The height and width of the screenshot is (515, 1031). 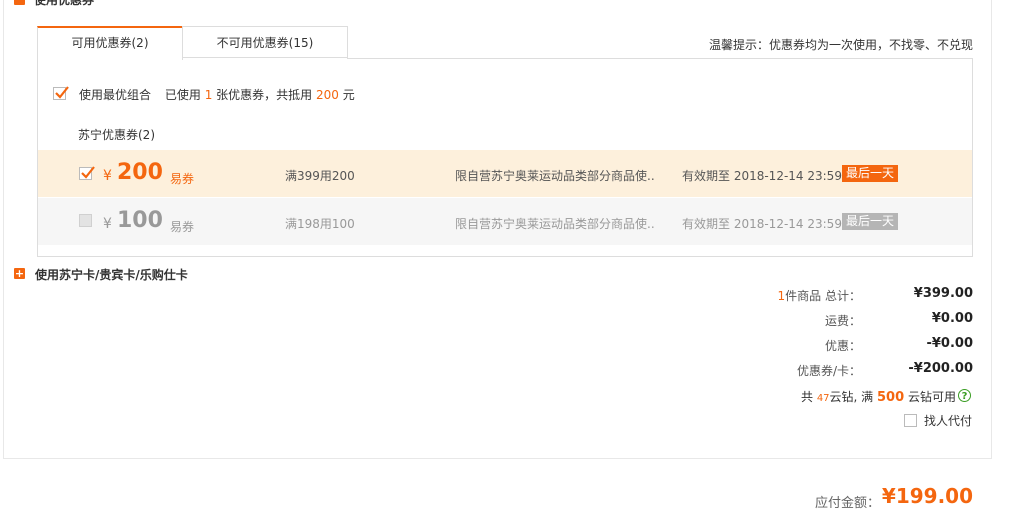 I want to click on diamond-count: 47, so click(x=823, y=398).